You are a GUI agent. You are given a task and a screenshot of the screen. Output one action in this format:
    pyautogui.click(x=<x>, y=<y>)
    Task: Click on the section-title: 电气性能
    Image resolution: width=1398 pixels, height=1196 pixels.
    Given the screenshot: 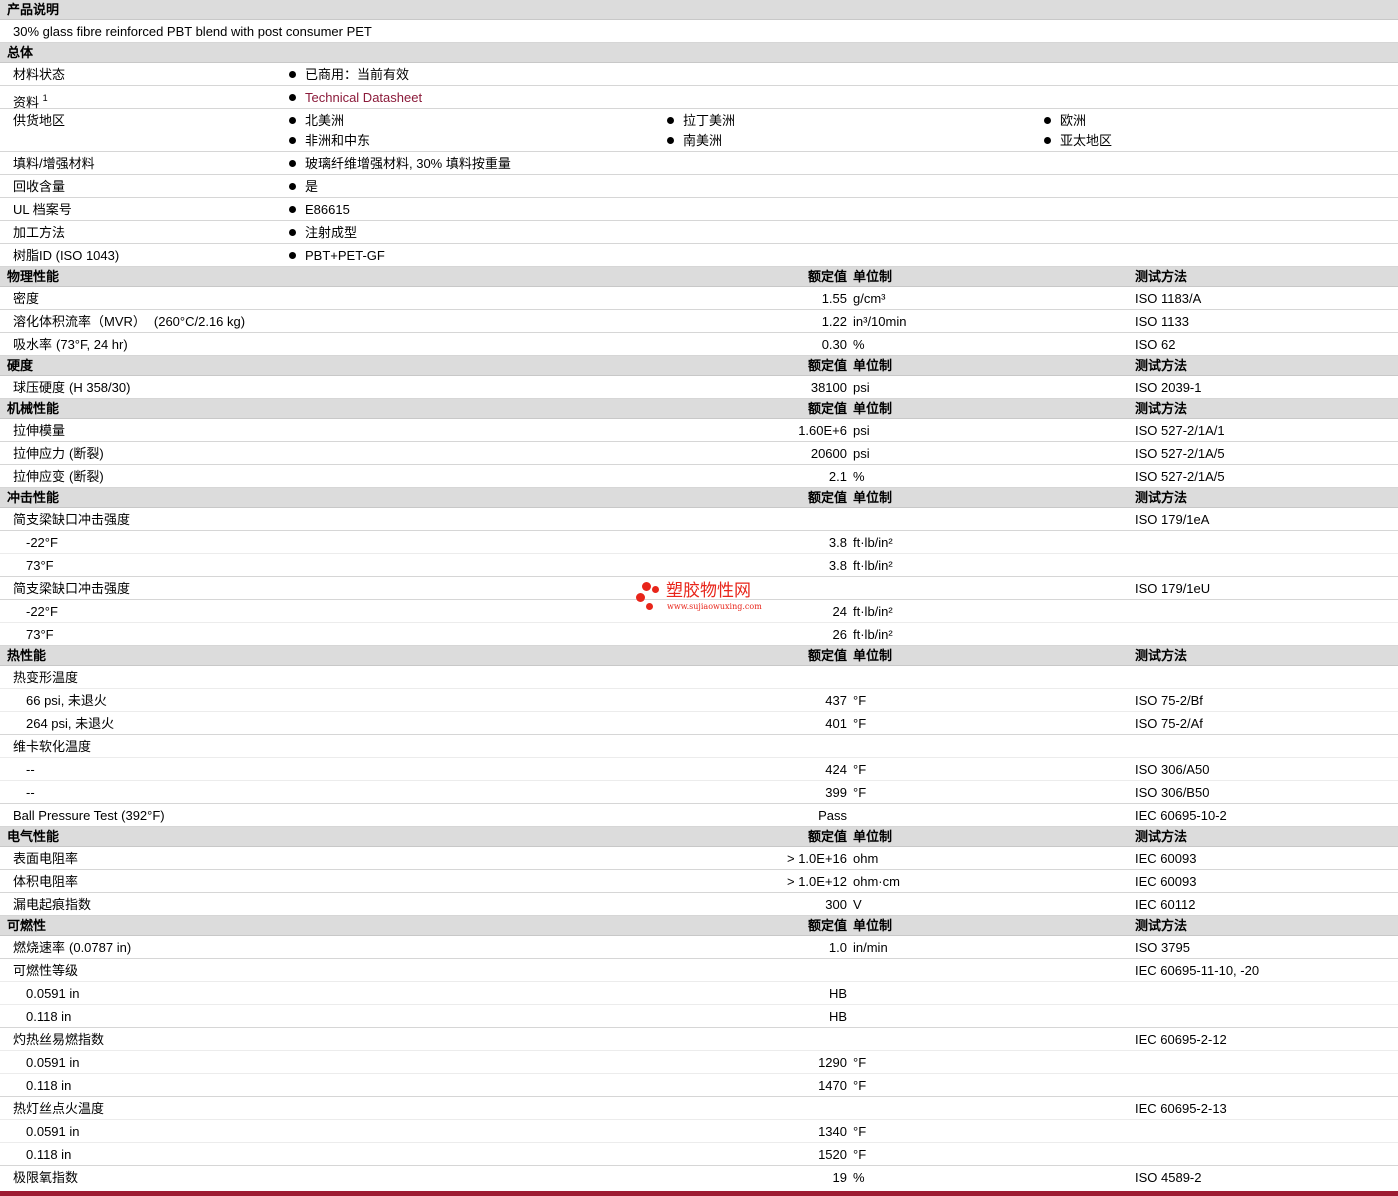 What is the action you would take?
    pyautogui.click(x=33, y=836)
    